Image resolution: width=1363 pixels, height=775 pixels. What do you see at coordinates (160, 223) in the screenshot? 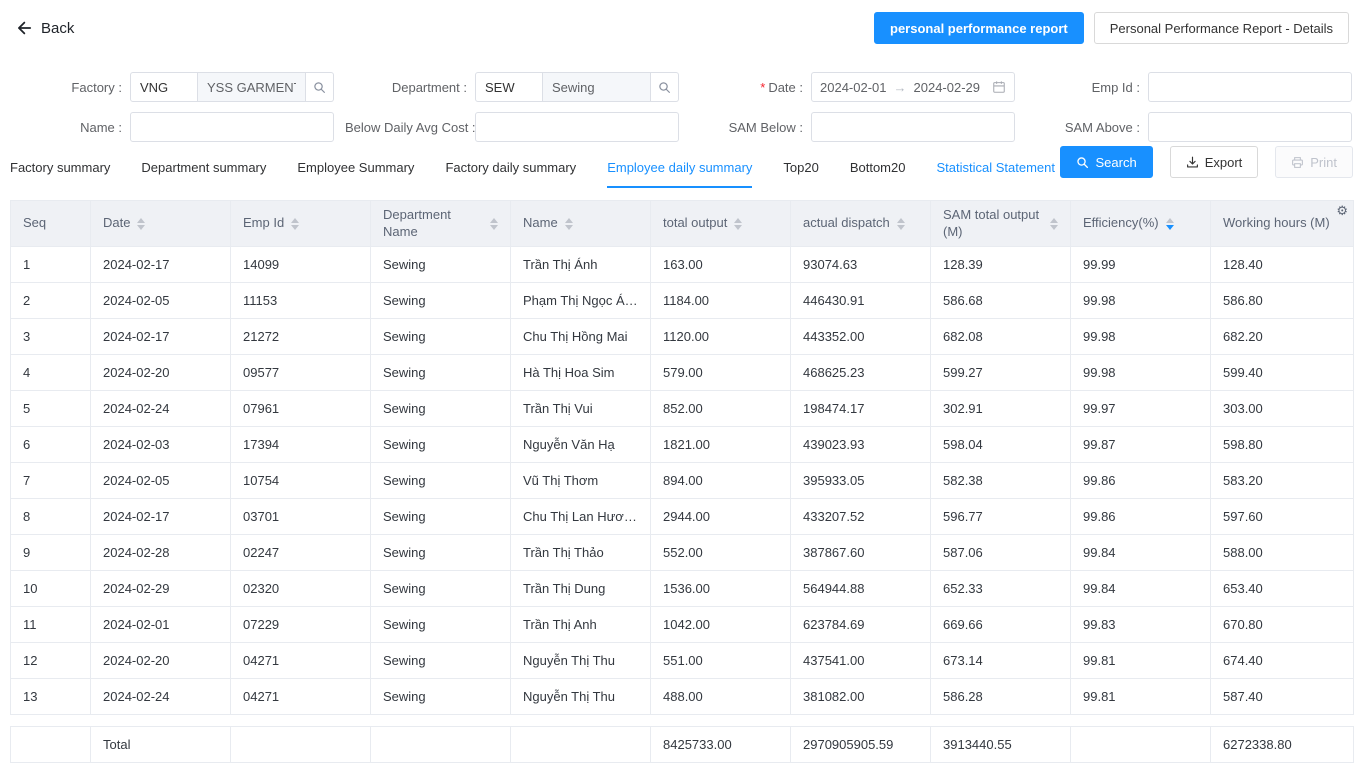
I see `column-header-date: Date` at bounding box center [160, 223].